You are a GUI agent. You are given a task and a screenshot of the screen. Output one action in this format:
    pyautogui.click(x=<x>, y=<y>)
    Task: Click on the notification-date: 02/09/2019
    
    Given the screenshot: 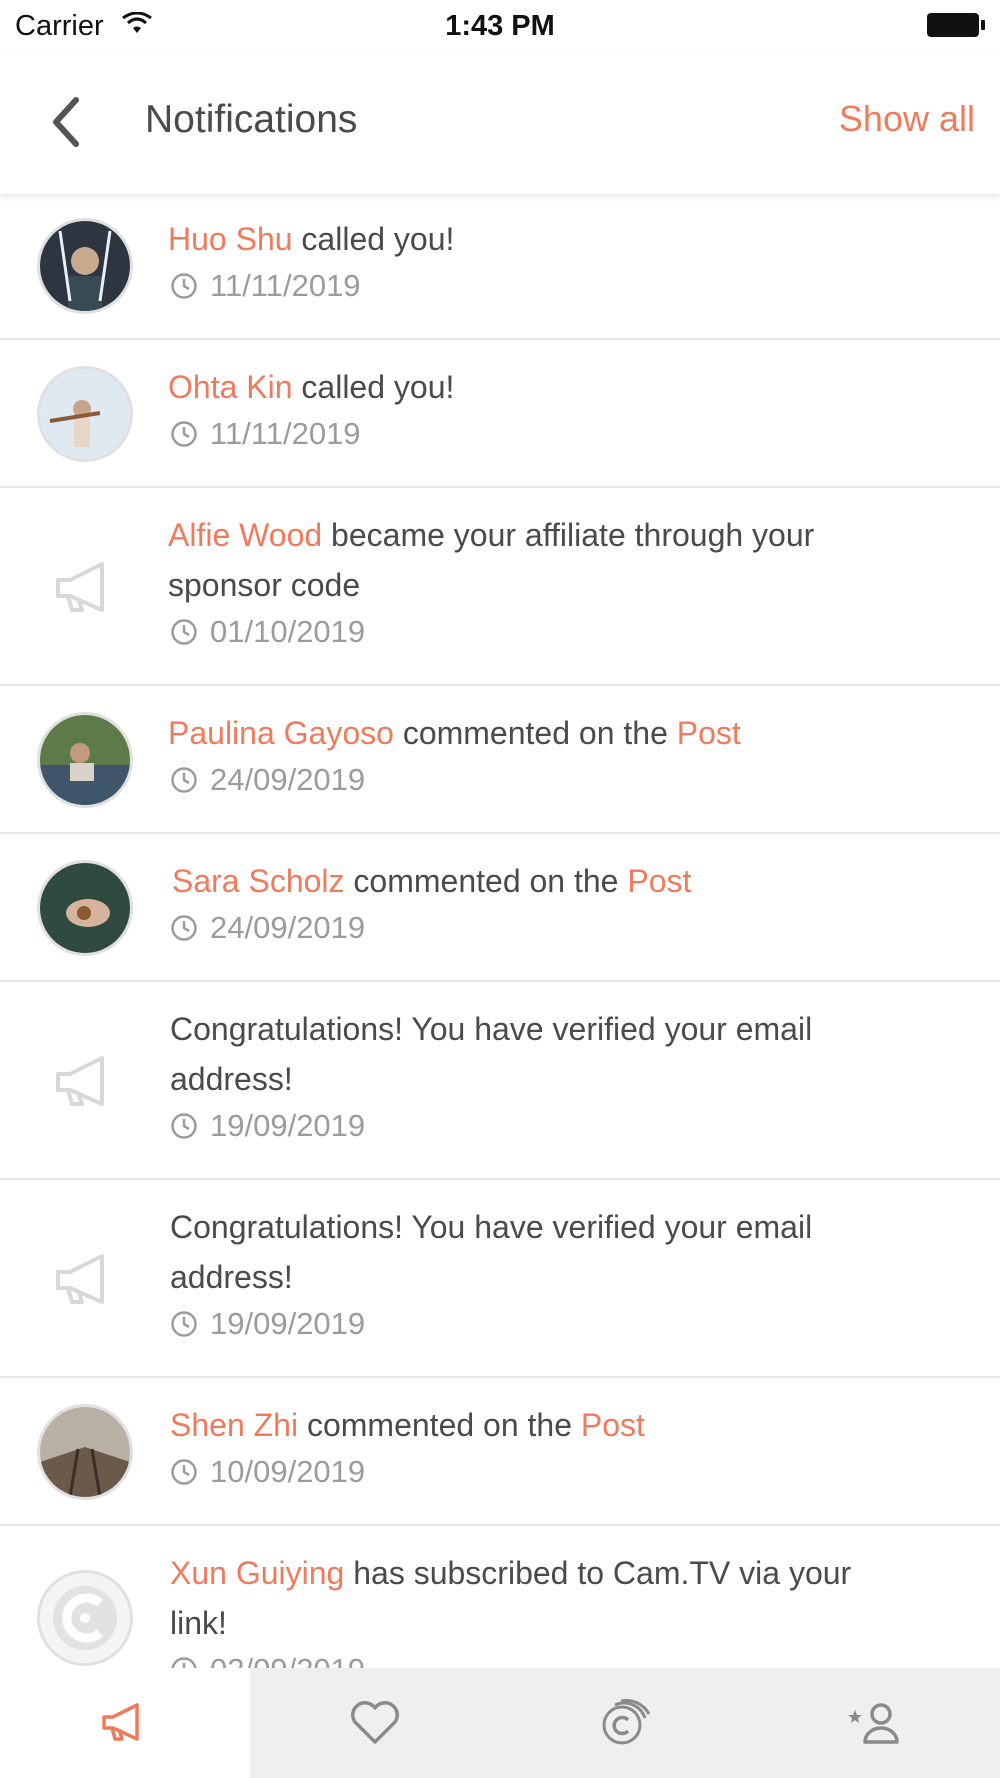 What is the action you would take?
    pyautogui.click(x=267, y=1660)
    